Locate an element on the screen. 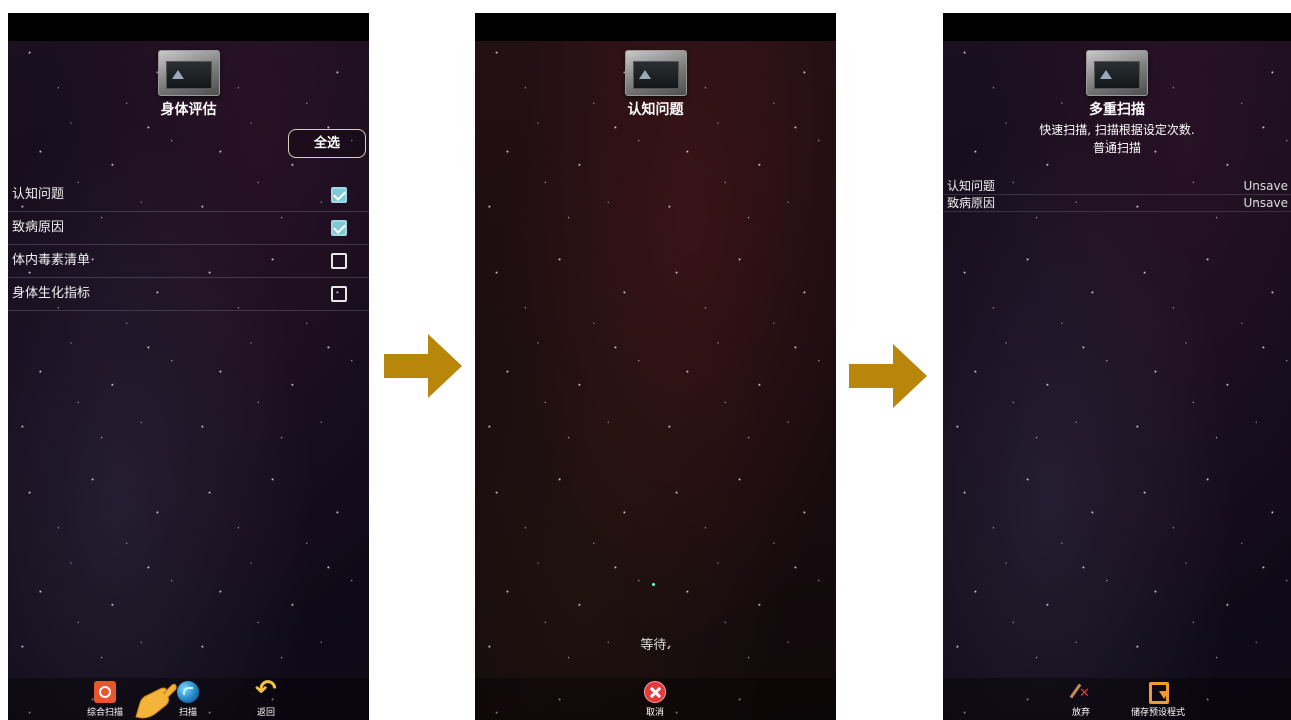 This screenshot has height=720, width=1291. bottom-toolbar: 综合扫描 扫描 返回 is located at coordinates (188, 697).